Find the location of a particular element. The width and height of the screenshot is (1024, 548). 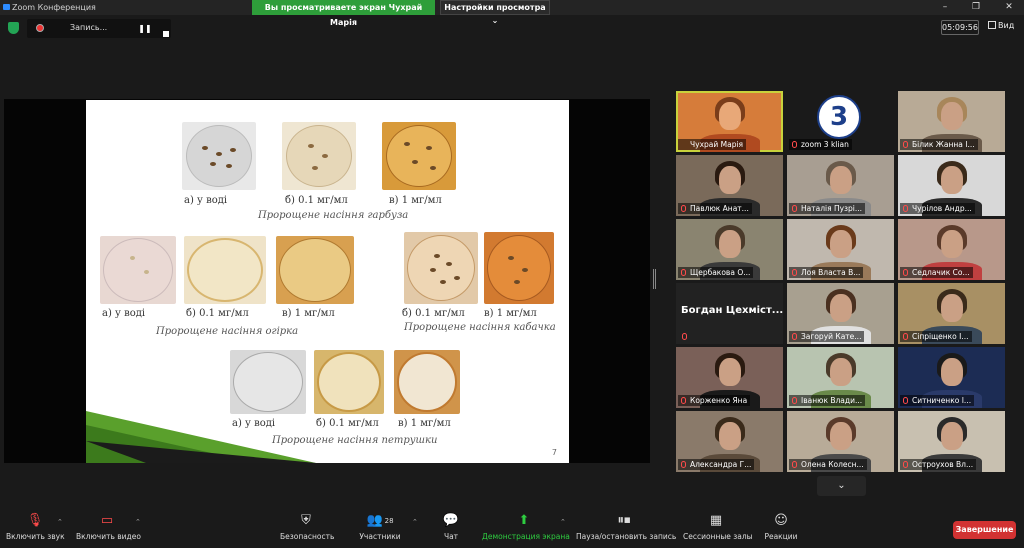

share-options-caret: ⌃ is located at coordinates (563, 522).